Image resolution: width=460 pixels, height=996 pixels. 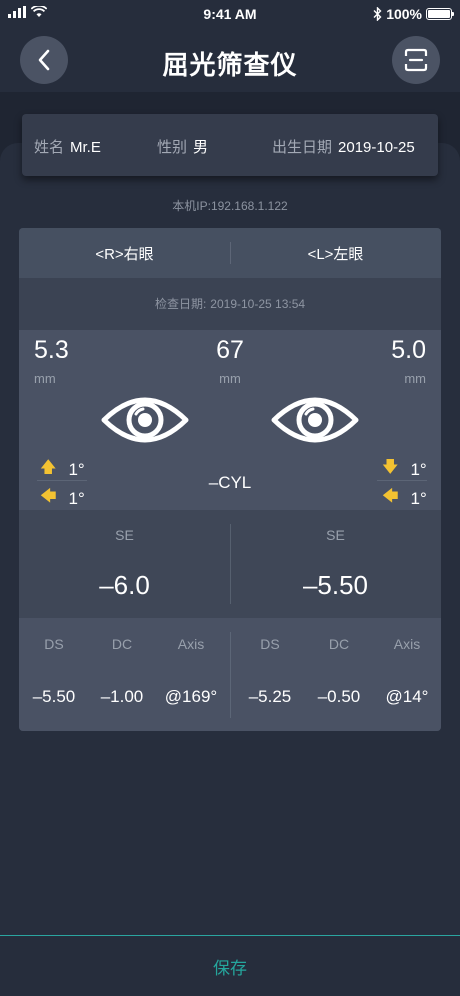 What do you see at coordinates (335, 564) in the screenshot?
I see `left-se: SE –5.50` at bounding box center [335, 564].